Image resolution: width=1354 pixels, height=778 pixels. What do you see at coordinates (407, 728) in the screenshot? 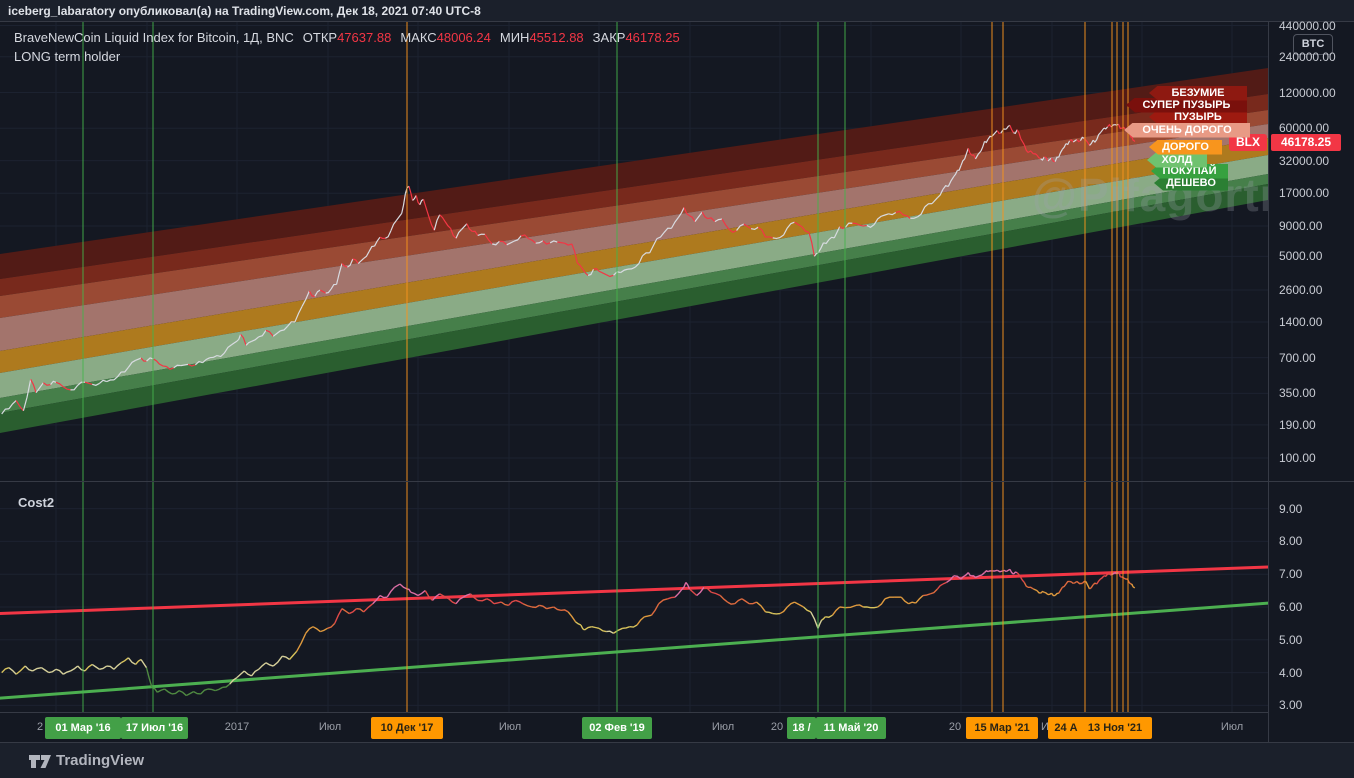
I see `time-event-label: 10 Дек '17` at bounding box center [407, 728].